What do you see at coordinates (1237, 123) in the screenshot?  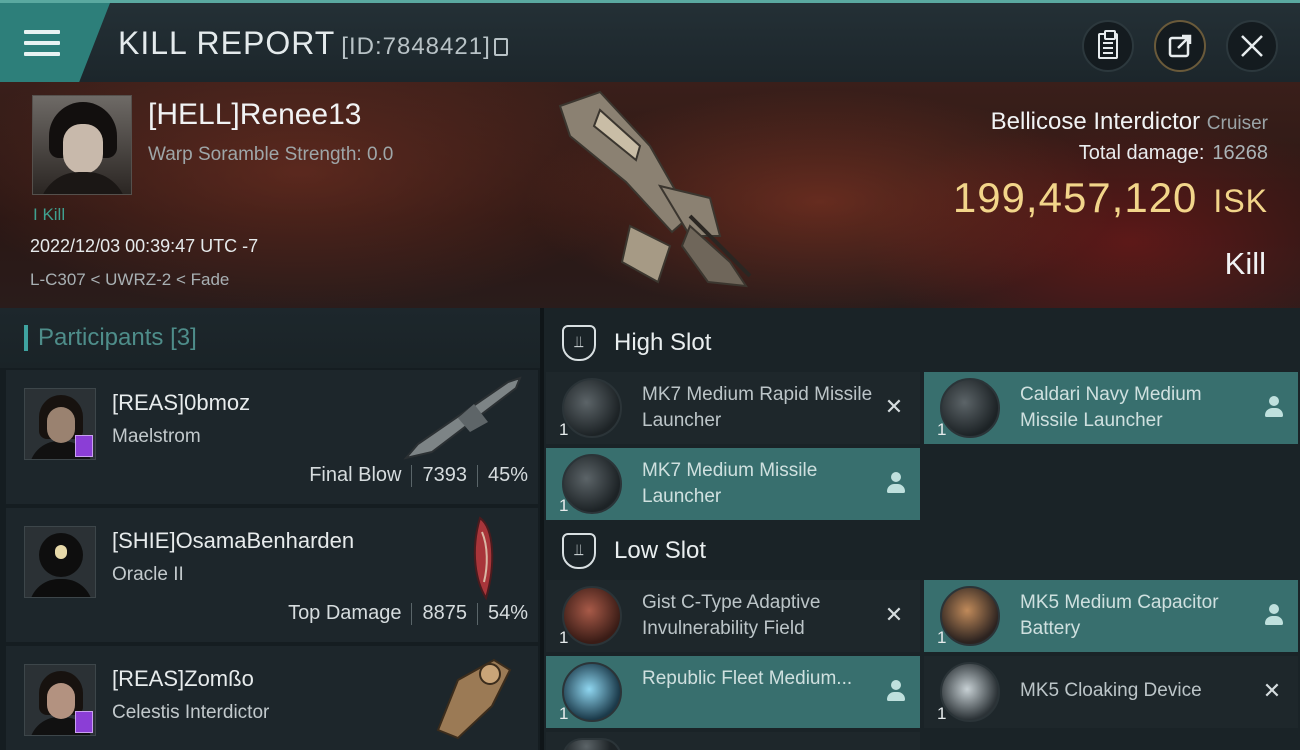 I see `ship-class: Cruiser` at bounding box center [1237, 123].